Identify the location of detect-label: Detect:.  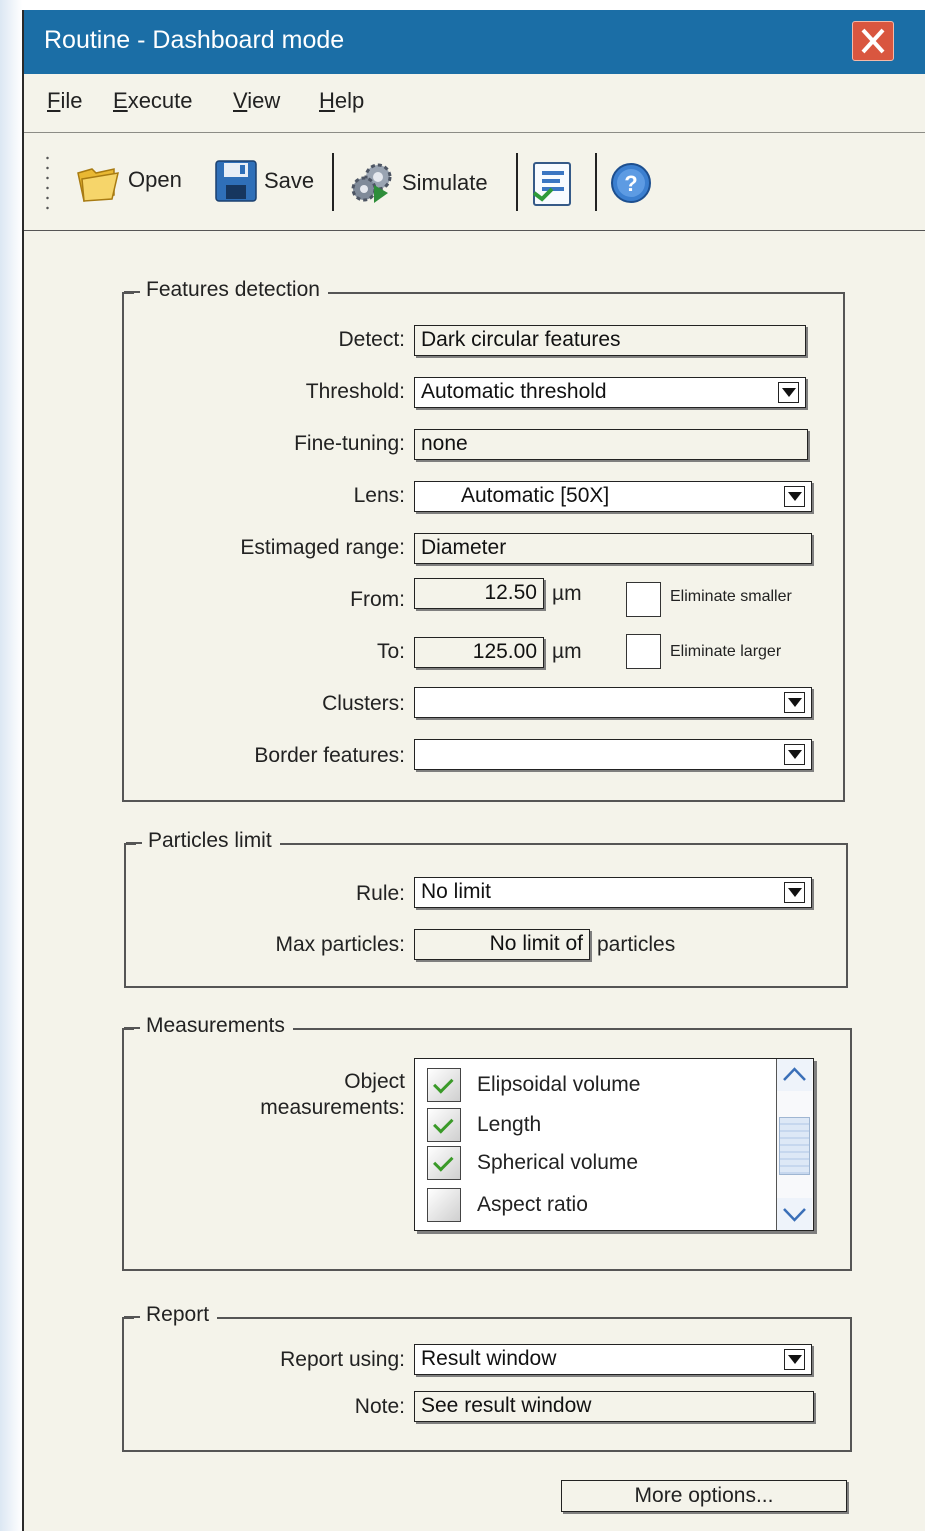
(371, 339).